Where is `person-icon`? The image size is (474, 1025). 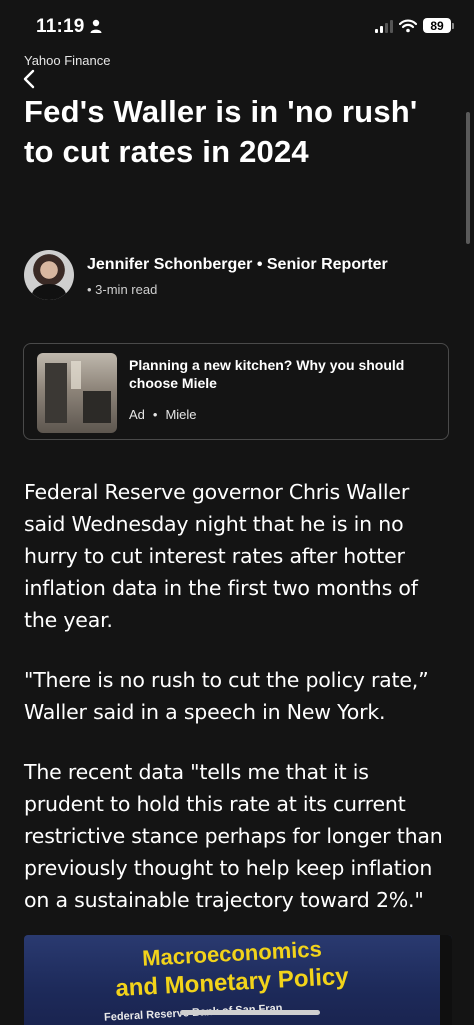 person-icon is located at coordinates (96, 26).